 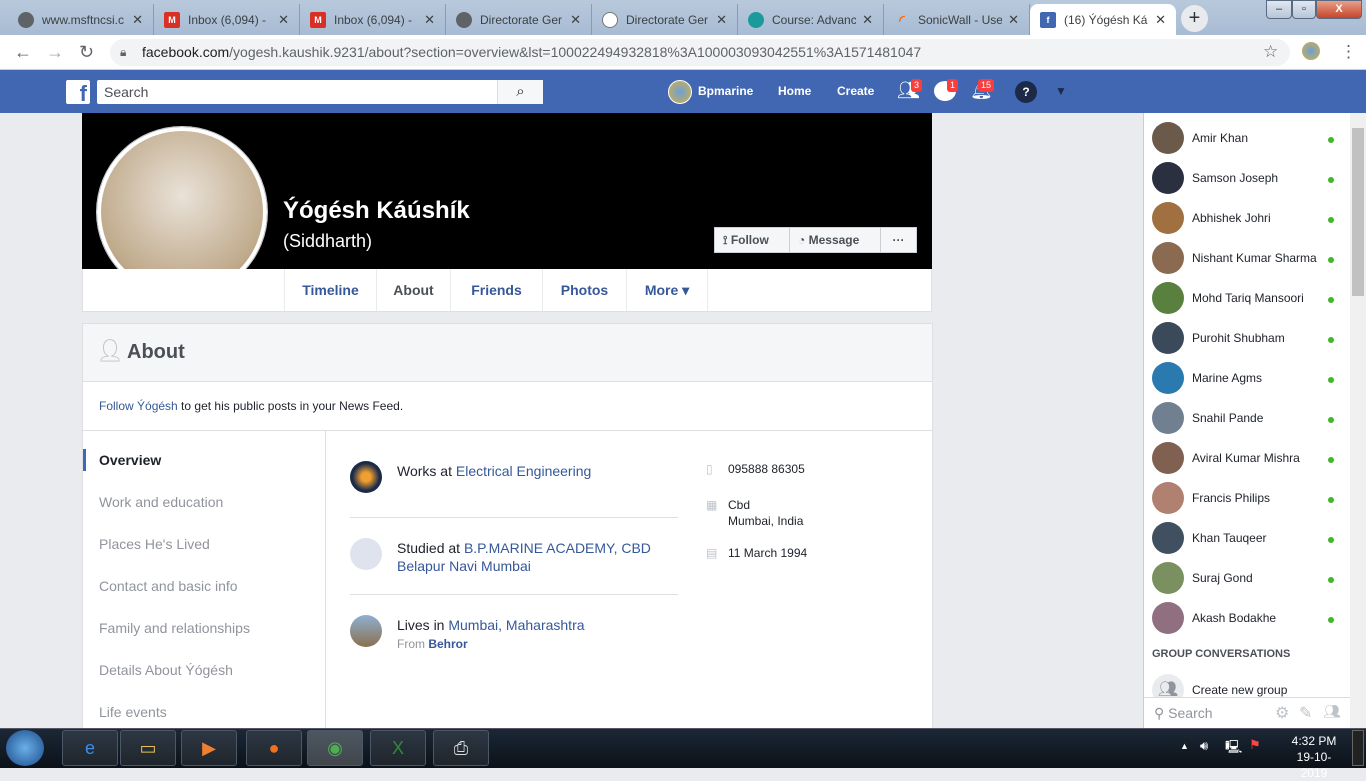 What do you see at coordinates (330, 290) in the screenshot?
I see `tab-timeline: Timeline` at bounding box center [330, 290].